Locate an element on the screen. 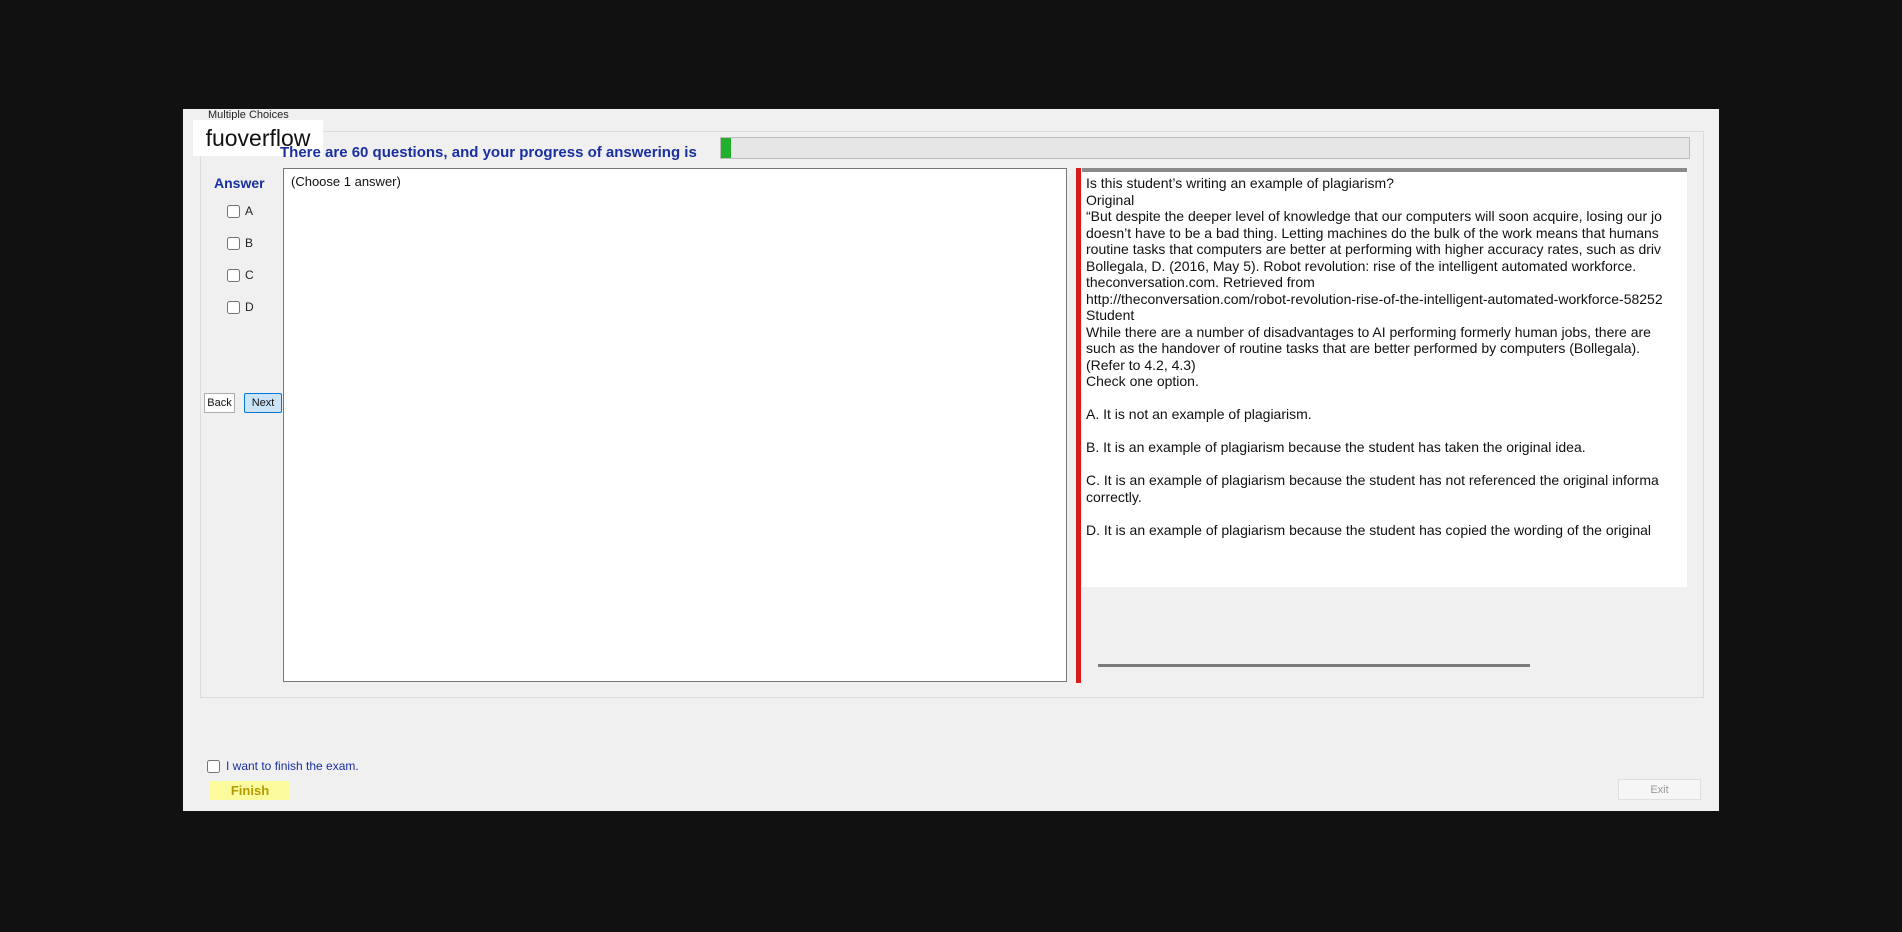  finish-confirm: I want to finish the exam. is located at coordinates (283, 766).